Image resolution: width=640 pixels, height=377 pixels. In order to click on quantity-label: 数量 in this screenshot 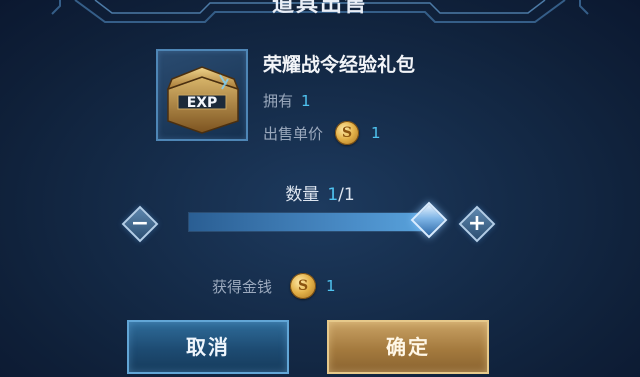, I will do `click(302, 195)`.